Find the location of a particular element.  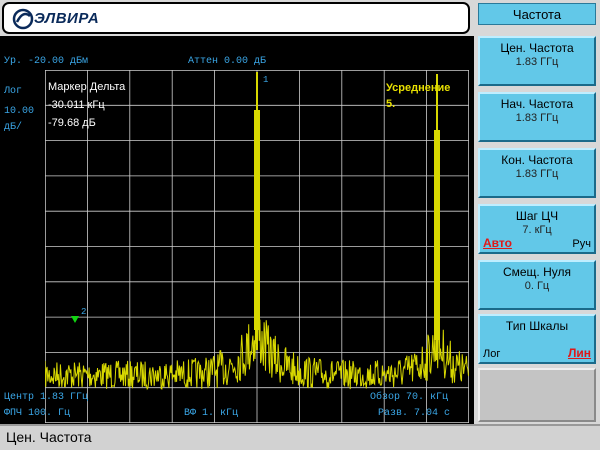

attenuation: Аттен 0.00 дБ is located at coordinates (227, 61).